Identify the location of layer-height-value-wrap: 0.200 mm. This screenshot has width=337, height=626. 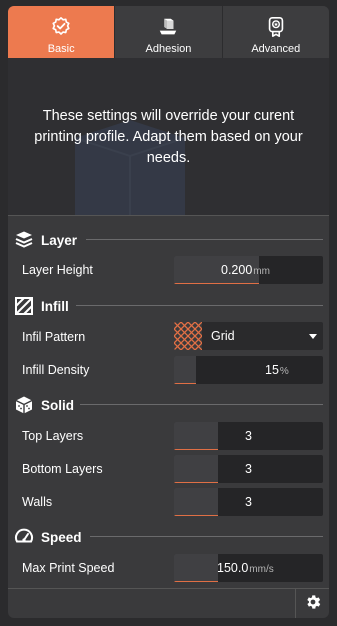
(245, 270).